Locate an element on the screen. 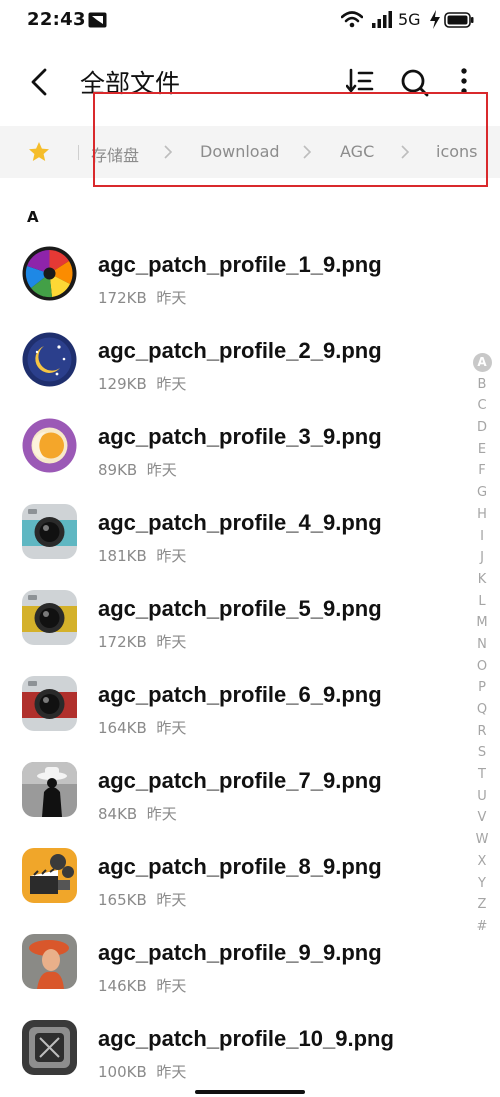  alphabet-index-letter: V is located at coordinates (482, 818).